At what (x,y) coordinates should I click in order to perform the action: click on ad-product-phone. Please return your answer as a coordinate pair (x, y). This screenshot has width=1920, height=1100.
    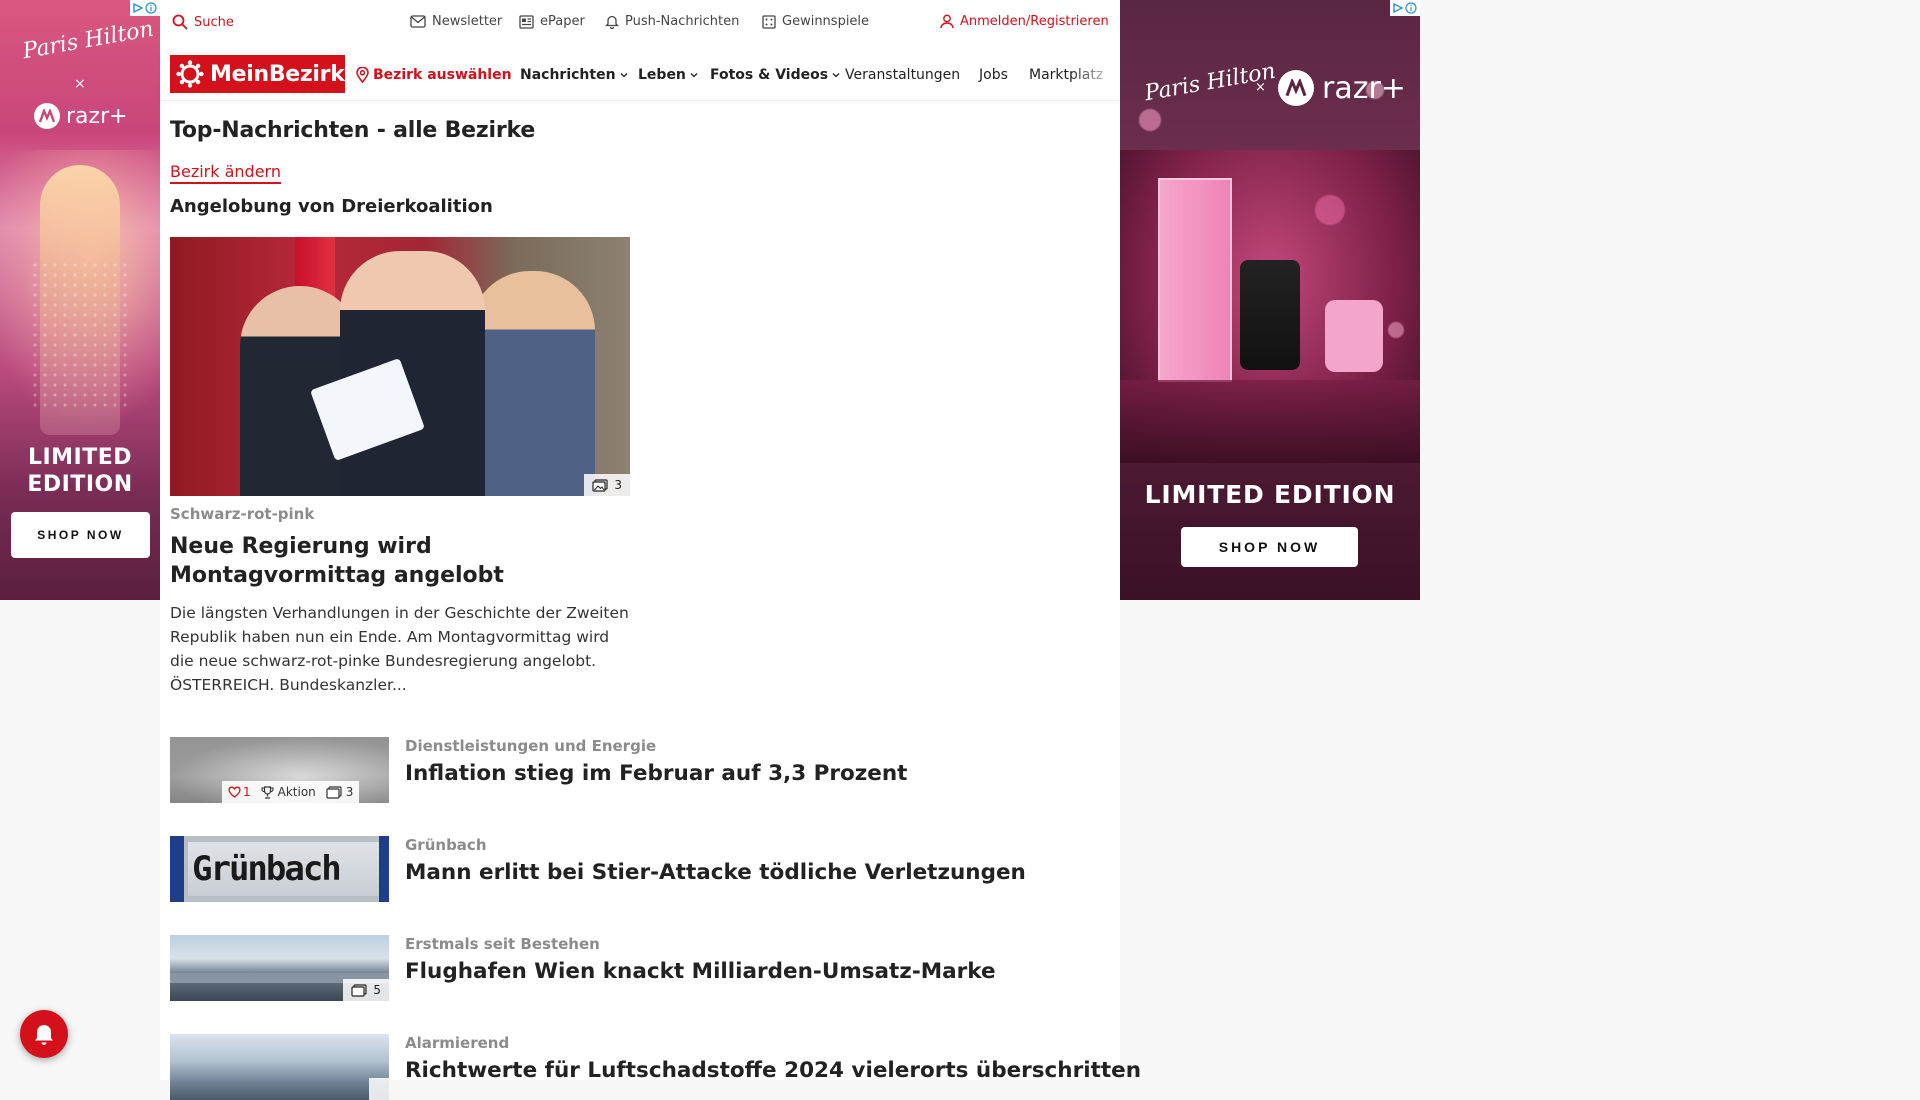
    Looking at the image, I should click on (1270, 315).